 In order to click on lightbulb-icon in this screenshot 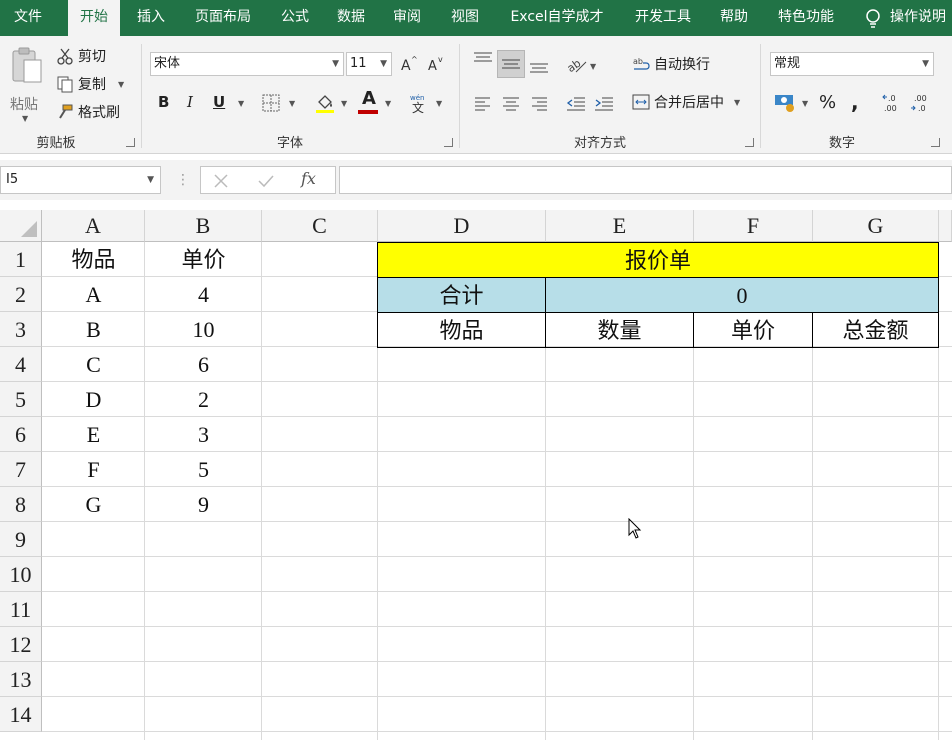, I will do `click(873, 18)`.